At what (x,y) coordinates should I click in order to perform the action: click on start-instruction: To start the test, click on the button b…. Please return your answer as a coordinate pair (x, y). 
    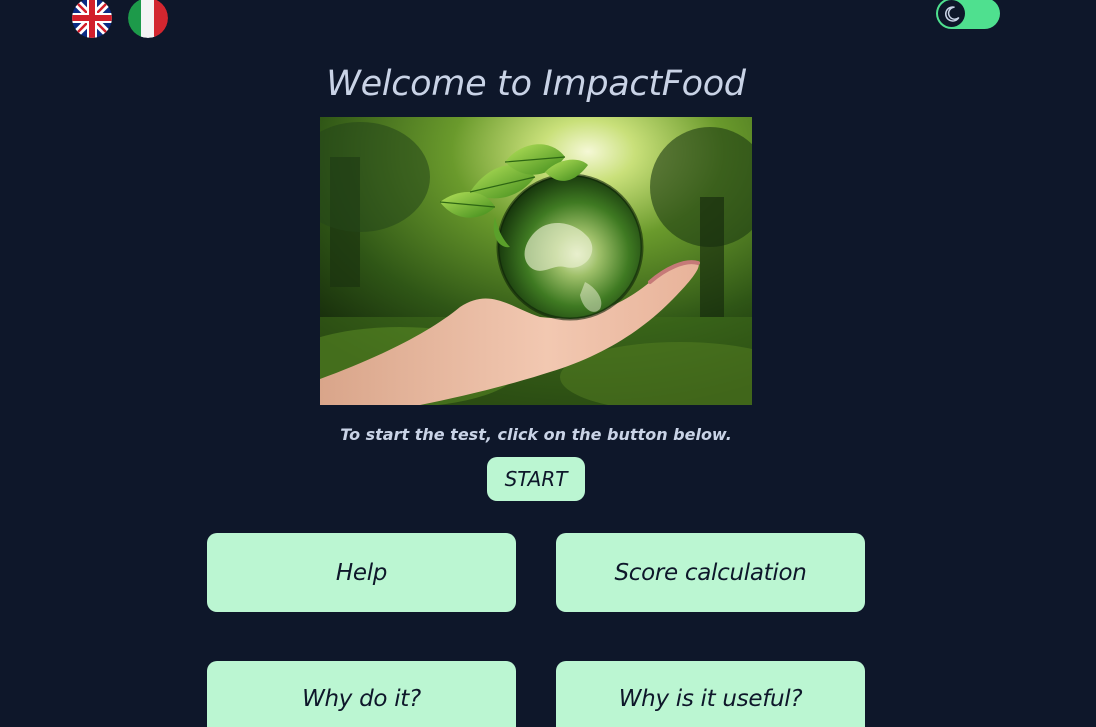
    Looking at the image, I should click on (536, 434).